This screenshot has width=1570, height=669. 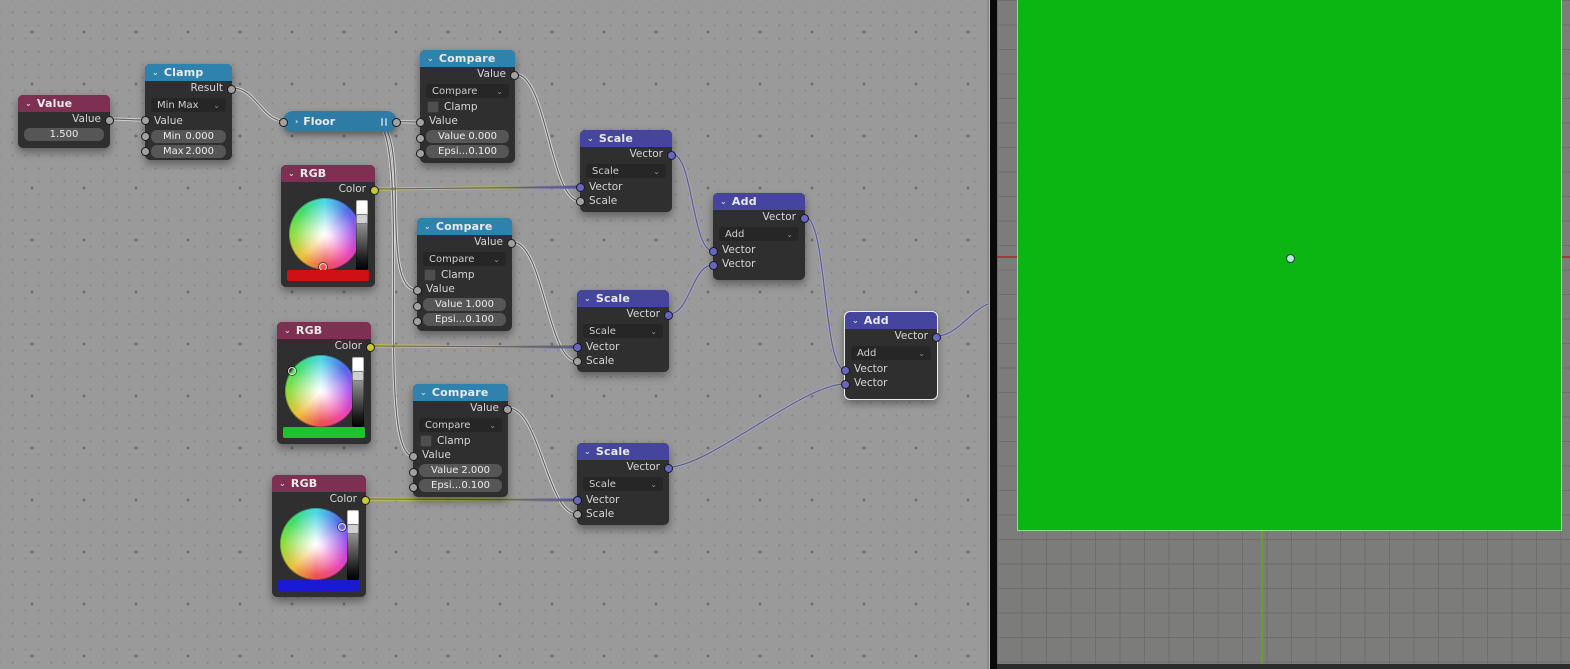 I want to click on node-add-right: ⌄ Add Vector Add ⌄ Vector Vector, so click(x=891, y=355).